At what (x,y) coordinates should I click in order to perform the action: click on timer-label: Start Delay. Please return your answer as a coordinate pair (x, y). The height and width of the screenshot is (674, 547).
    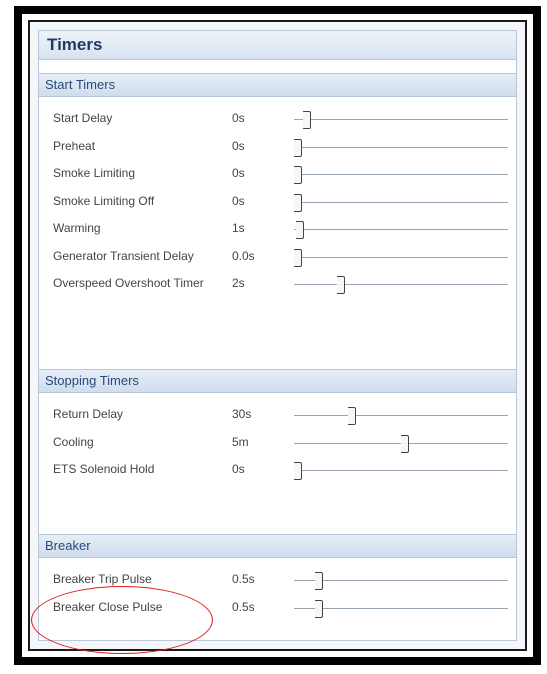
    Looking at the image, I should click on (83, 118).